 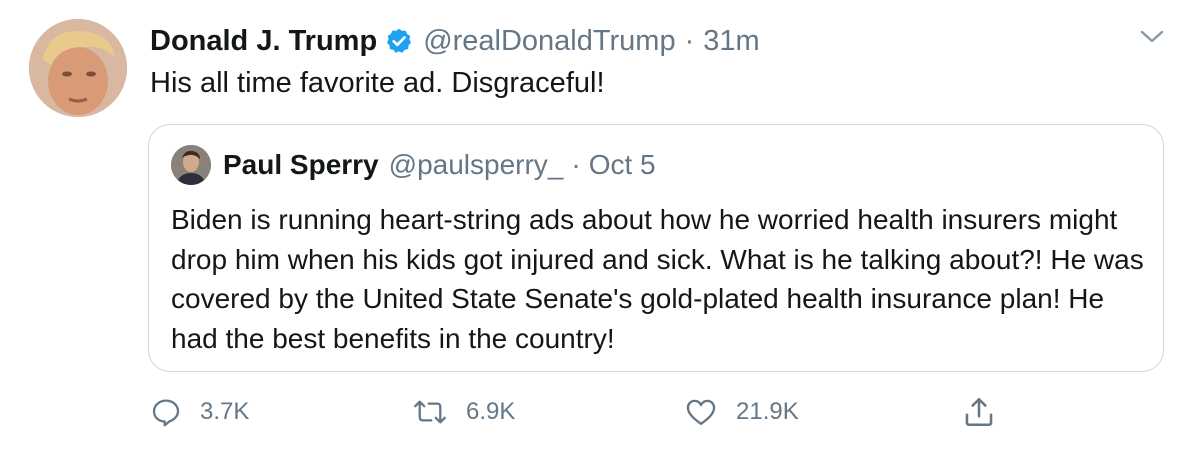 What do you see at coordinates (622, 165) in the screenshot?
I see `quoted-tweet-timestamp: Oct 5` at bounding box center [622, 165].